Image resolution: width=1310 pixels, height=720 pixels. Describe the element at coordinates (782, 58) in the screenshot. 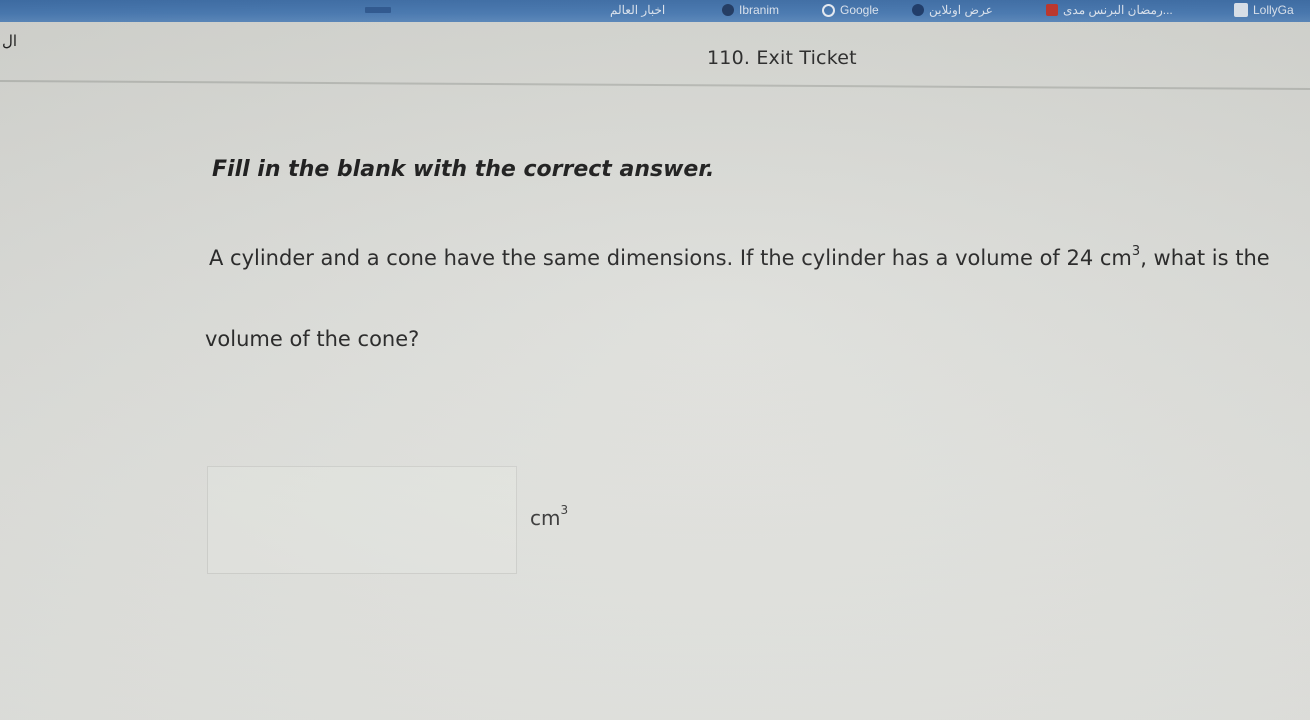

I see `page-title: 110. Exit Ticket` at that location.